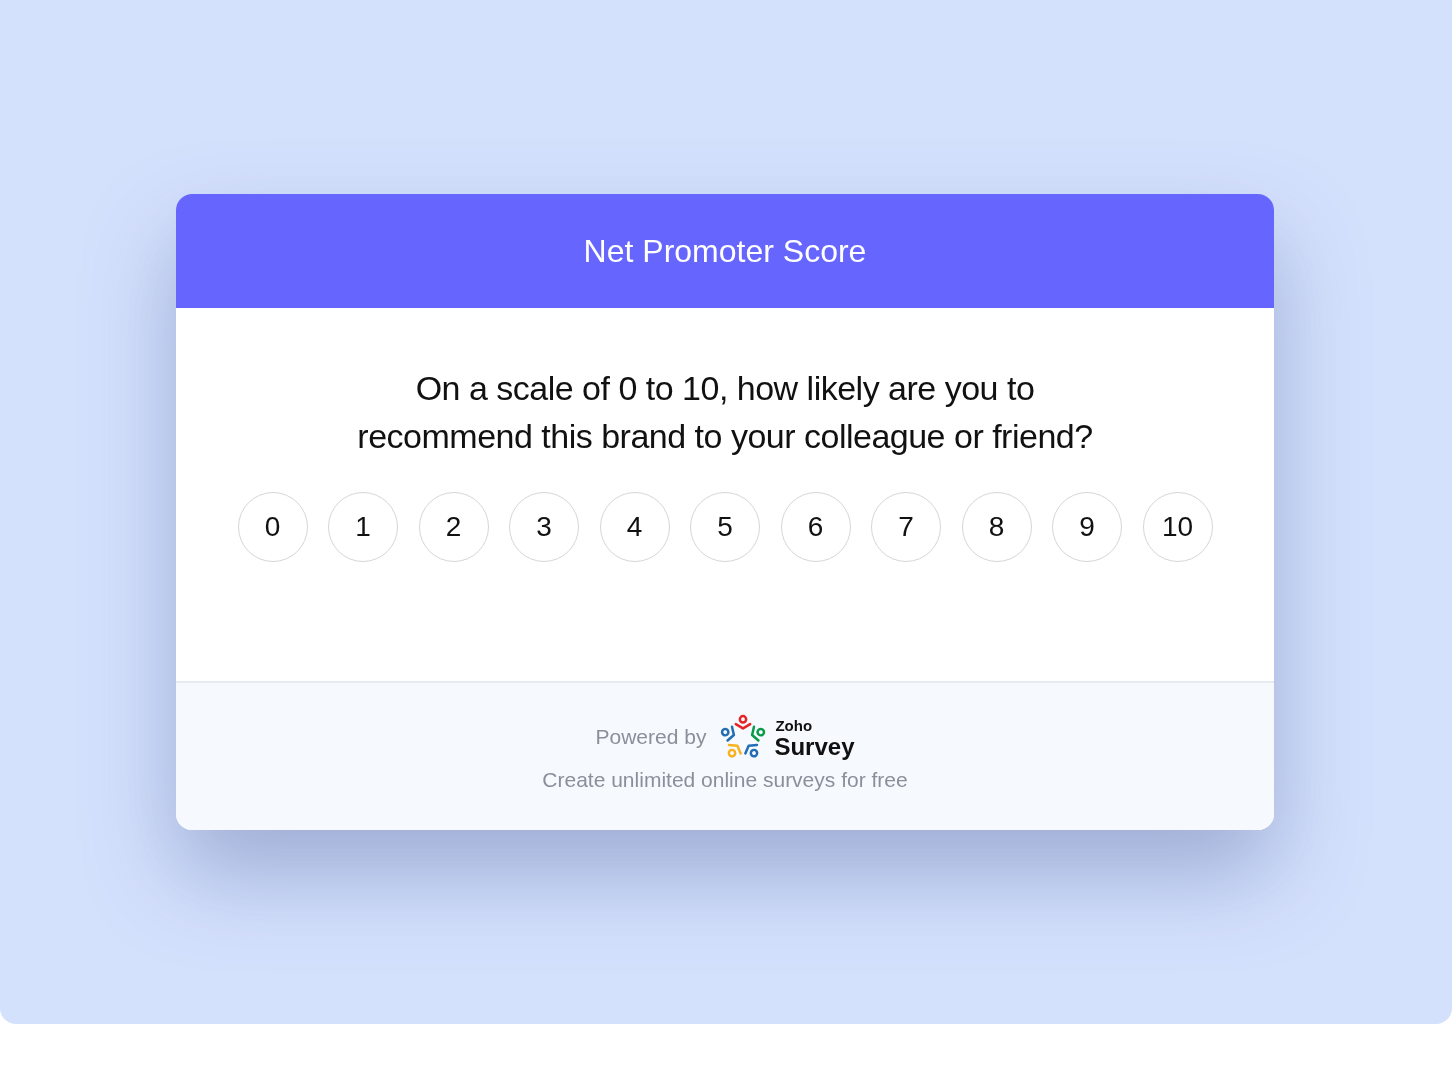 Image resolution: width=1452 pixels, height=1090 pixels. Describe the element at coordinates (725, 251) in the screenshot. I see `survey-title: Net Promoter Score` at that location.